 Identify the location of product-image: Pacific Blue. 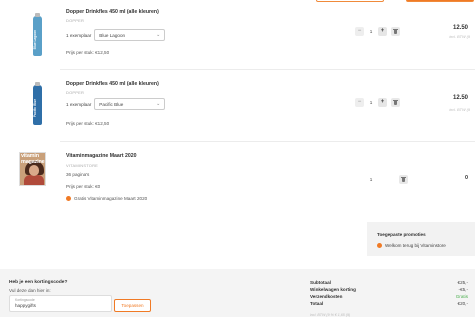
(37, 105).